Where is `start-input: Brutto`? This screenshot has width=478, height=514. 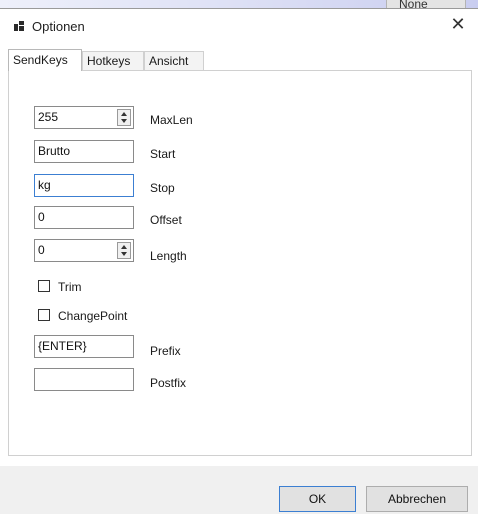 start-input: Brutto is located at coordinates (84, 151).